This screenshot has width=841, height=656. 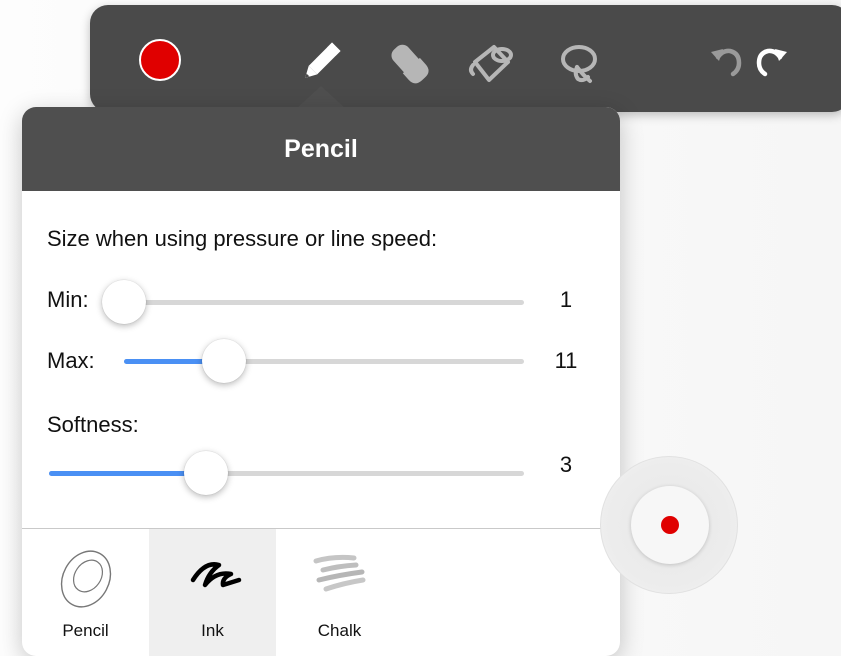 I want to click on chalk-brush-option: Chalk, so click(x=339, y=592).